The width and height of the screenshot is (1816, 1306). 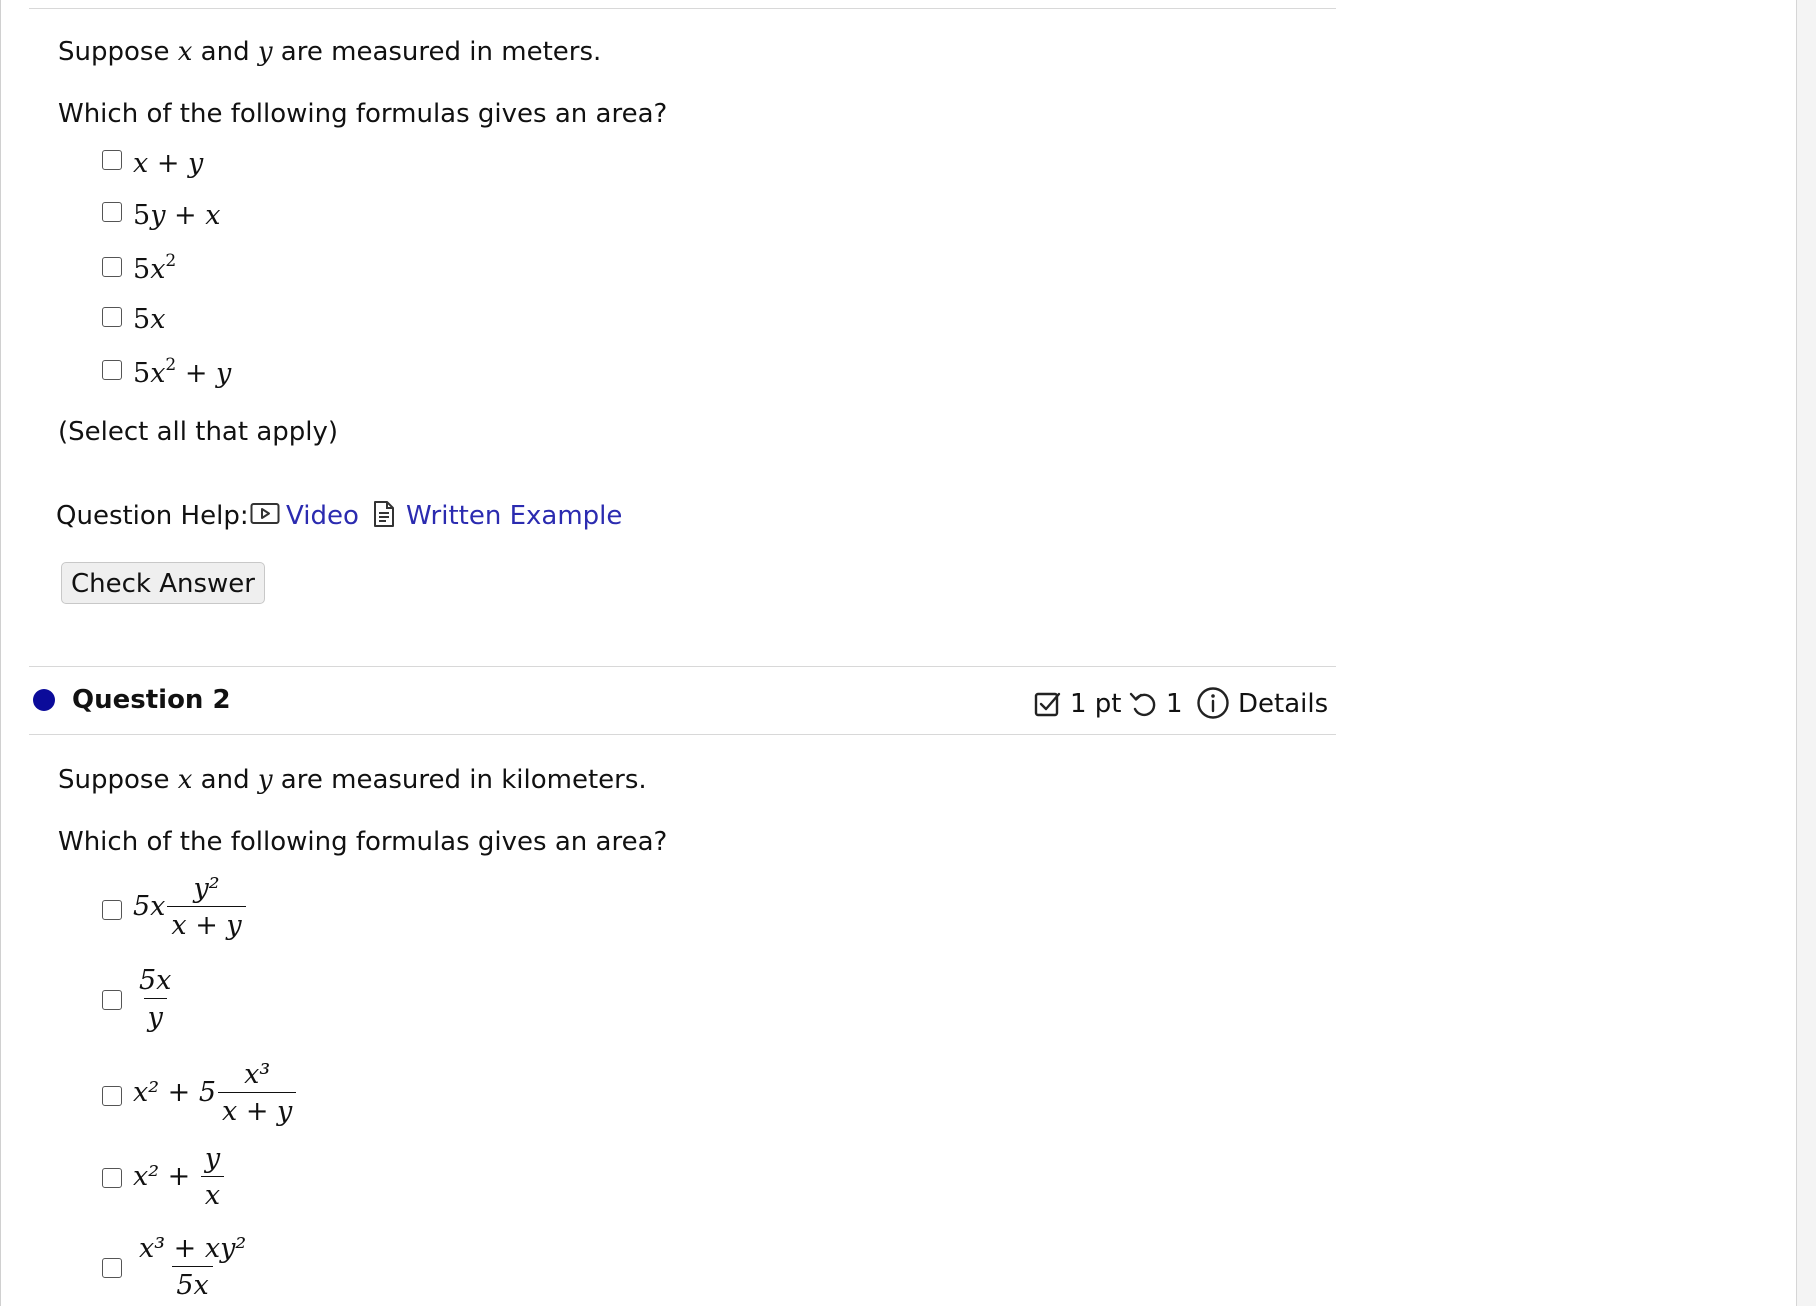 I want to click on video-link: Video, so click(x=322, y=516).